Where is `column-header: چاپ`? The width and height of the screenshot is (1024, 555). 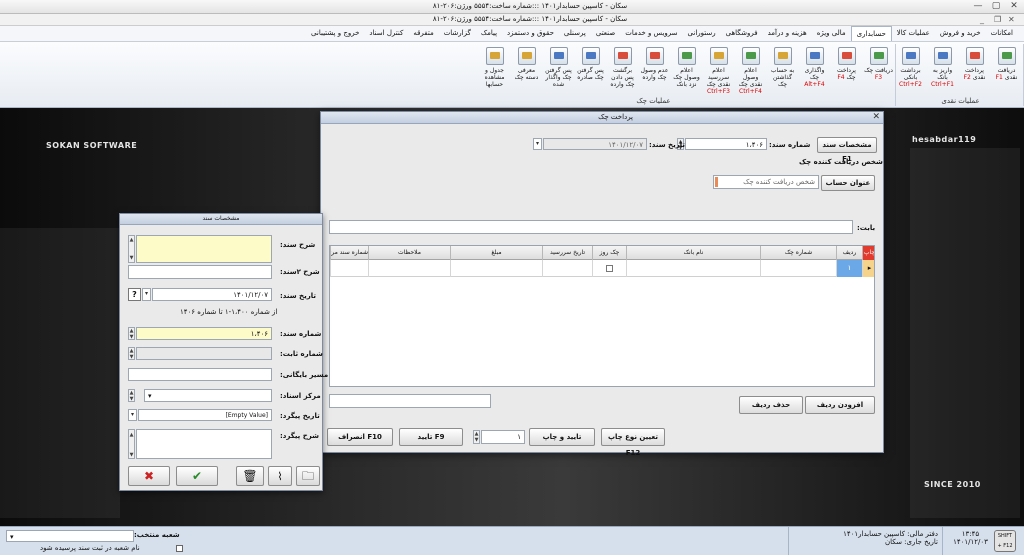 column-header: چاپ is located at coordinates (868, 253).